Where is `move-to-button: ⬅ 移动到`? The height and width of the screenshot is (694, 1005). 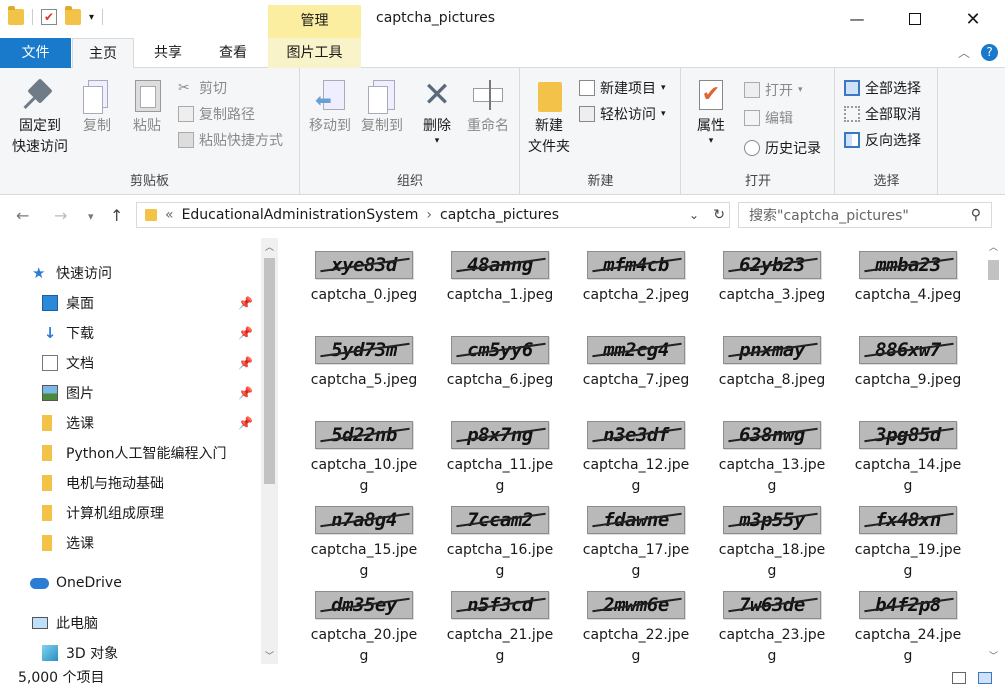
move-to-button: ⬅ 移动到 is located at coordinates (330, 106).